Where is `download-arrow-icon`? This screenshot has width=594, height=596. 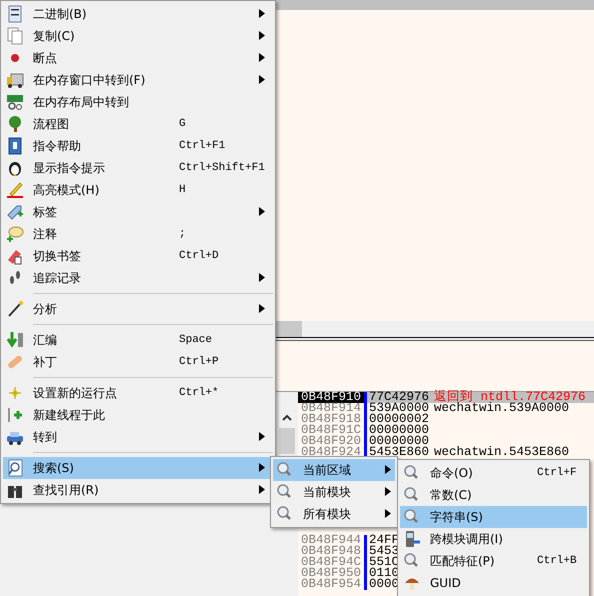
download-arrow-icon is located at coordinates (15, 340).